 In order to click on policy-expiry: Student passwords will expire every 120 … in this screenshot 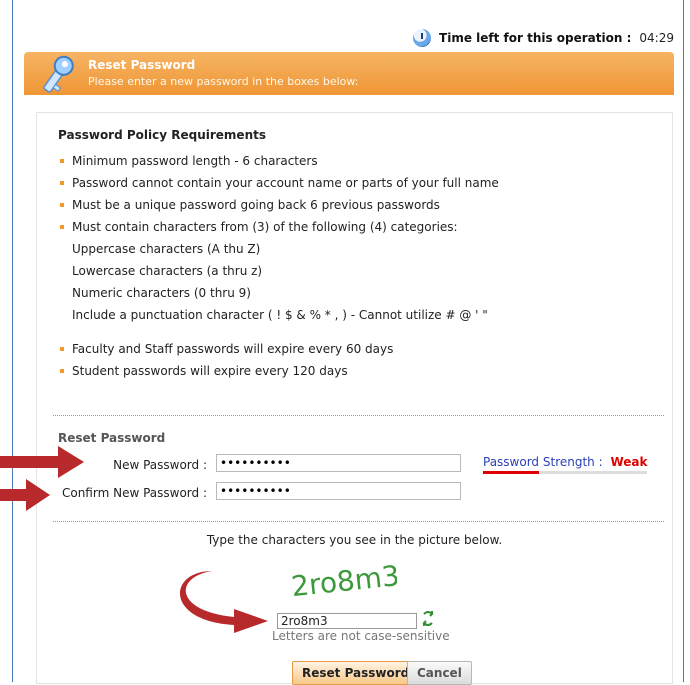, I will do `click(358, 371)`.